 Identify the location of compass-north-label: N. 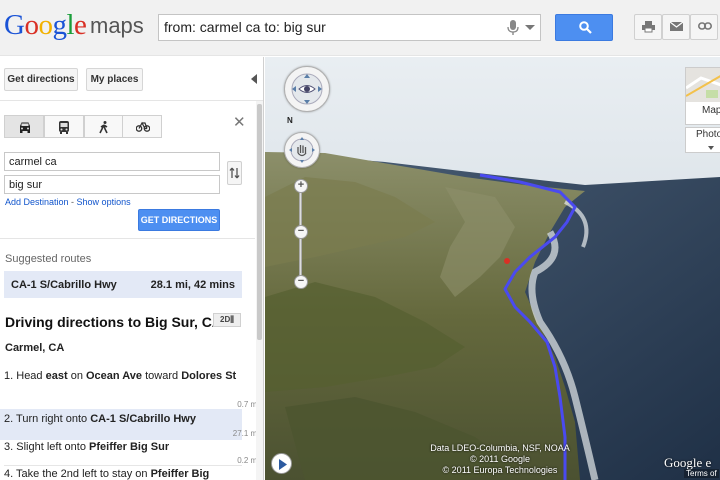
(290, 120).